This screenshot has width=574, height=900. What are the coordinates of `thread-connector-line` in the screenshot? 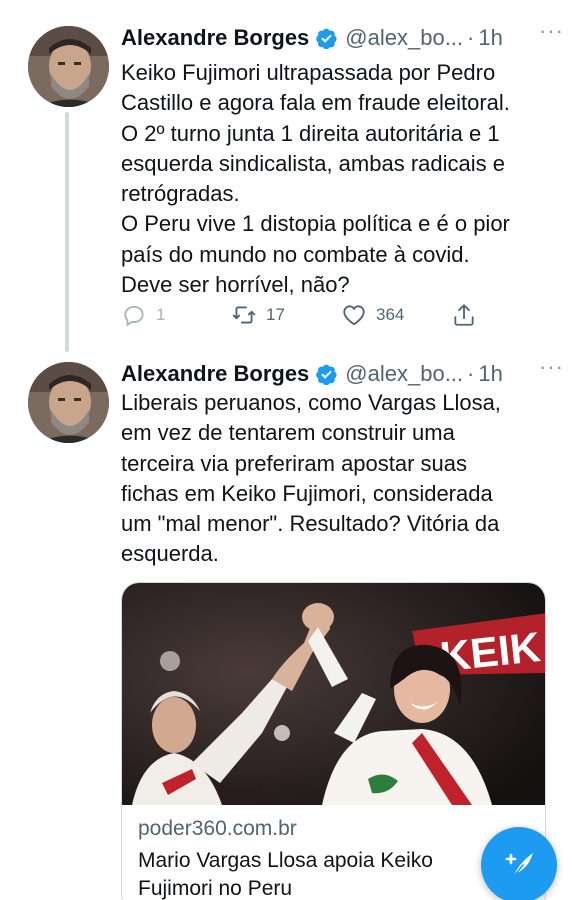 It's located at (67, 232).